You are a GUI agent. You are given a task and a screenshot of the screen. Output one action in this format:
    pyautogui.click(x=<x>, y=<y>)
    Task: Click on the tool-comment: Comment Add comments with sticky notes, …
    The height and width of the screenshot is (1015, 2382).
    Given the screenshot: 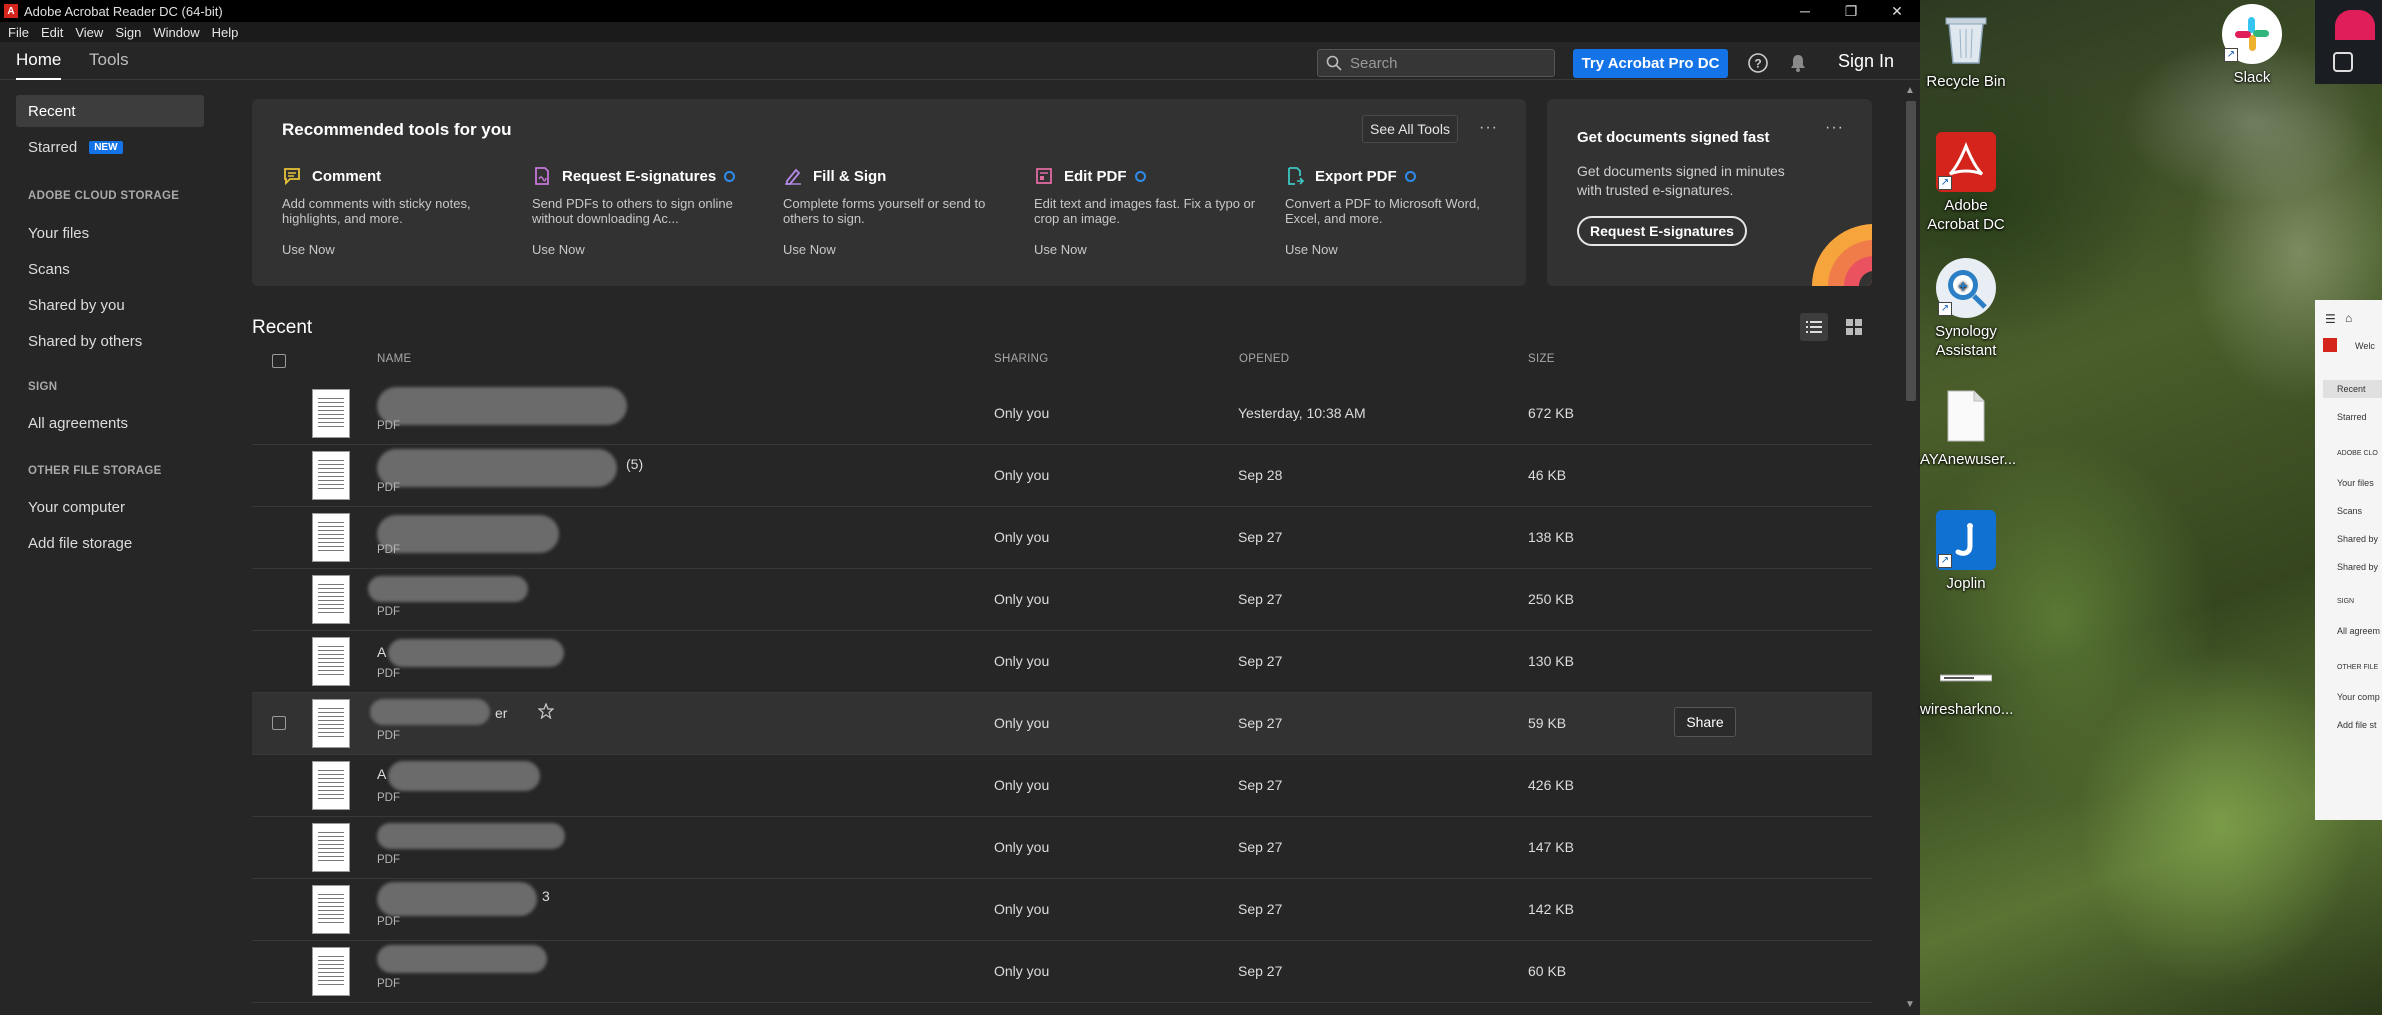 What is the action you would take?
    pyautogui.click(x=397, y=211)
    